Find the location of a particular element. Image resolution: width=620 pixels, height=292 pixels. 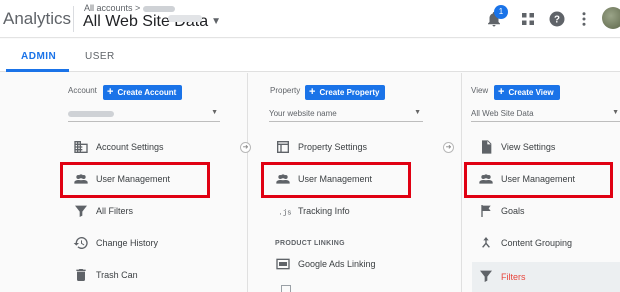

change-history-label: Change History is located at coordinates (127, 243).